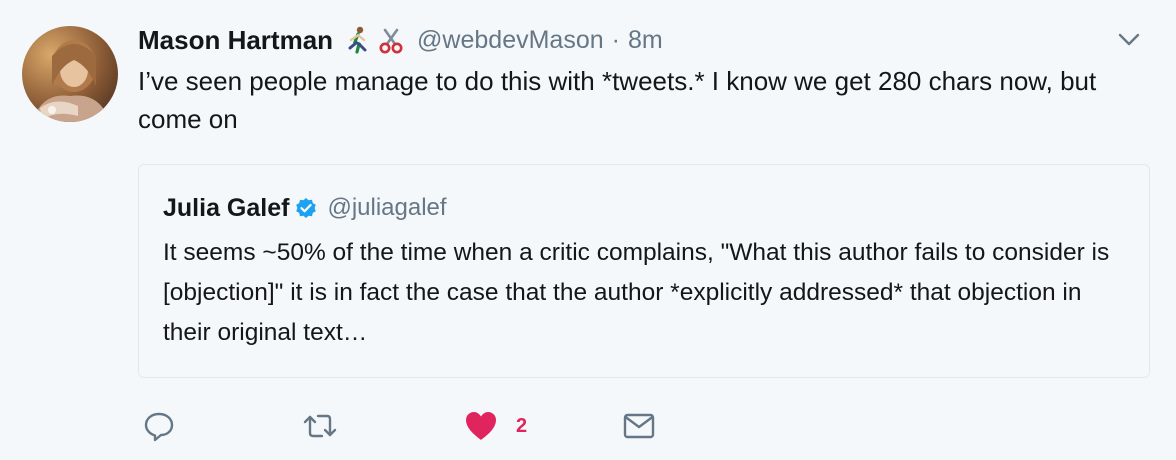  What do you see at coordinates (390, 40) in the screenshot?
I see `scissors-emoji-icon` at bounding box center [390, 40].